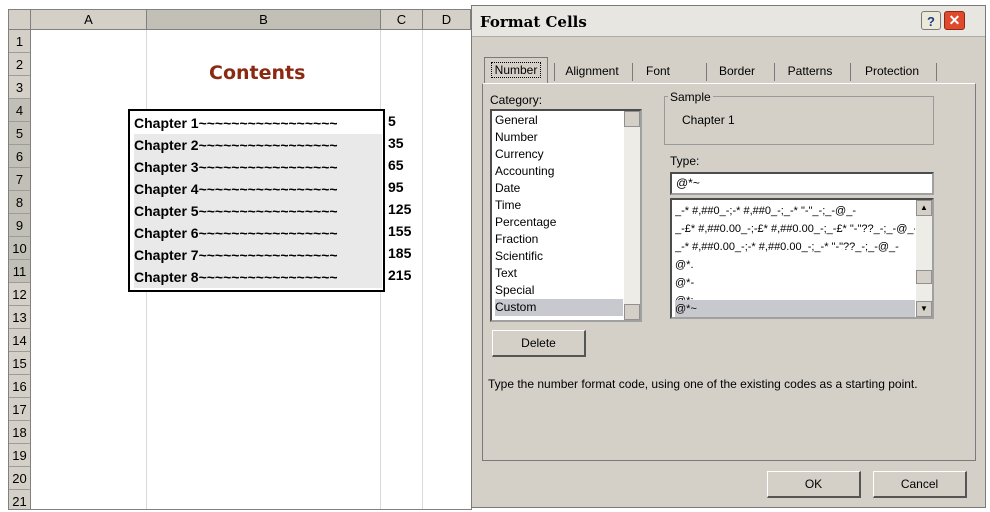 The image size is (990, 512). I want to click on type-item: _-* #,##0_-;-* #,##0_-;_-* "-"_-;_-@_-, so click(795, 211).